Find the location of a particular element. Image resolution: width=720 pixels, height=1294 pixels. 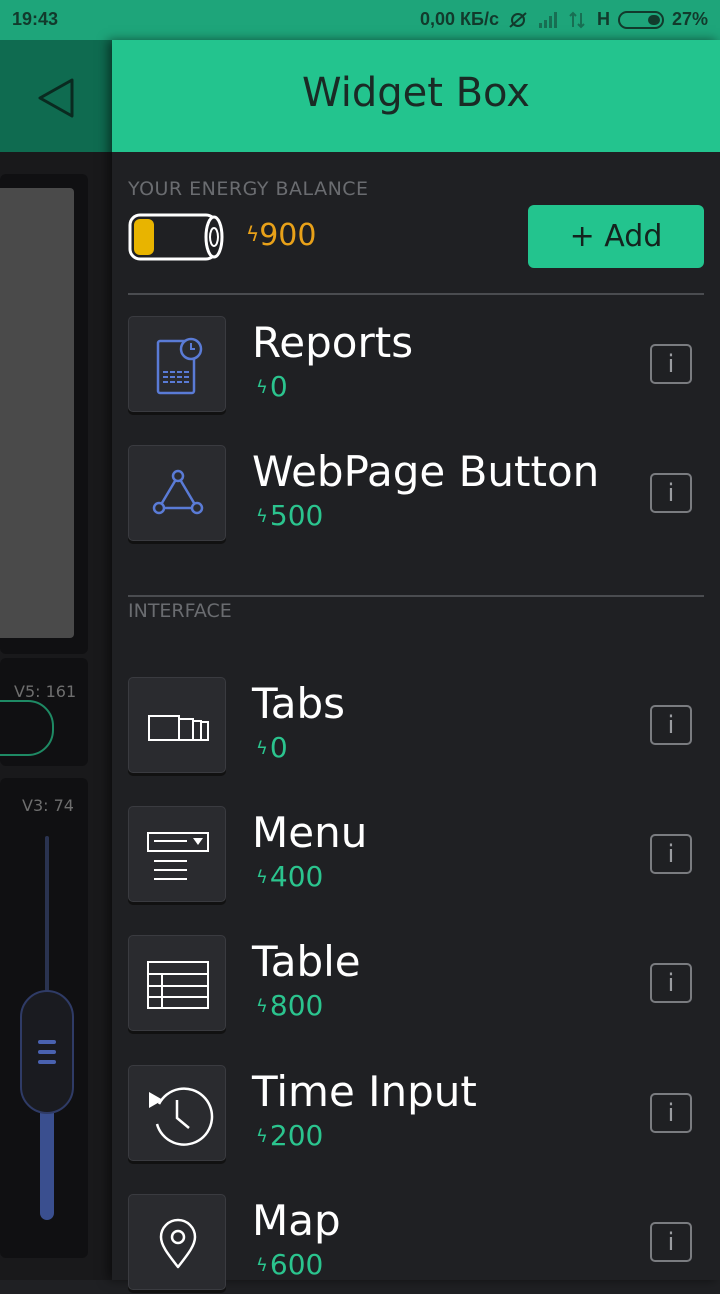

share-nodes-icon is located at coordinates (178, 492).